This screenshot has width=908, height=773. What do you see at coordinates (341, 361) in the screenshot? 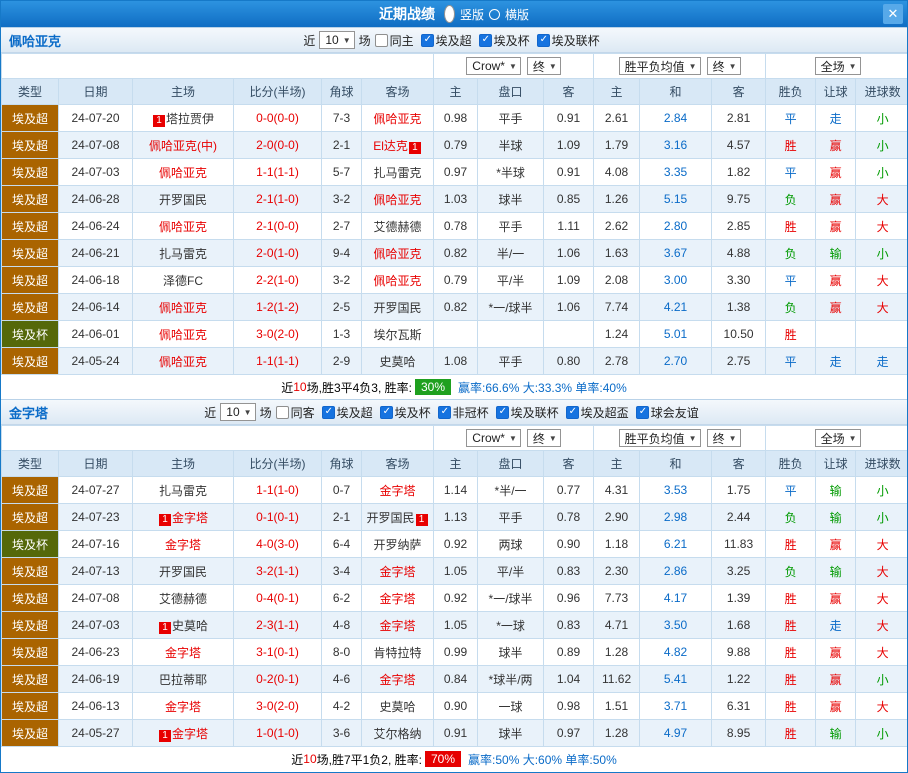
I see `corner-cell: 2-9` at bounding box center [341, 361].